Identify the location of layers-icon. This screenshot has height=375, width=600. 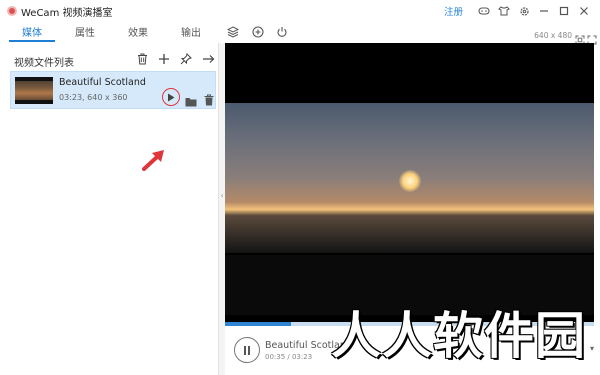
(233, 32).